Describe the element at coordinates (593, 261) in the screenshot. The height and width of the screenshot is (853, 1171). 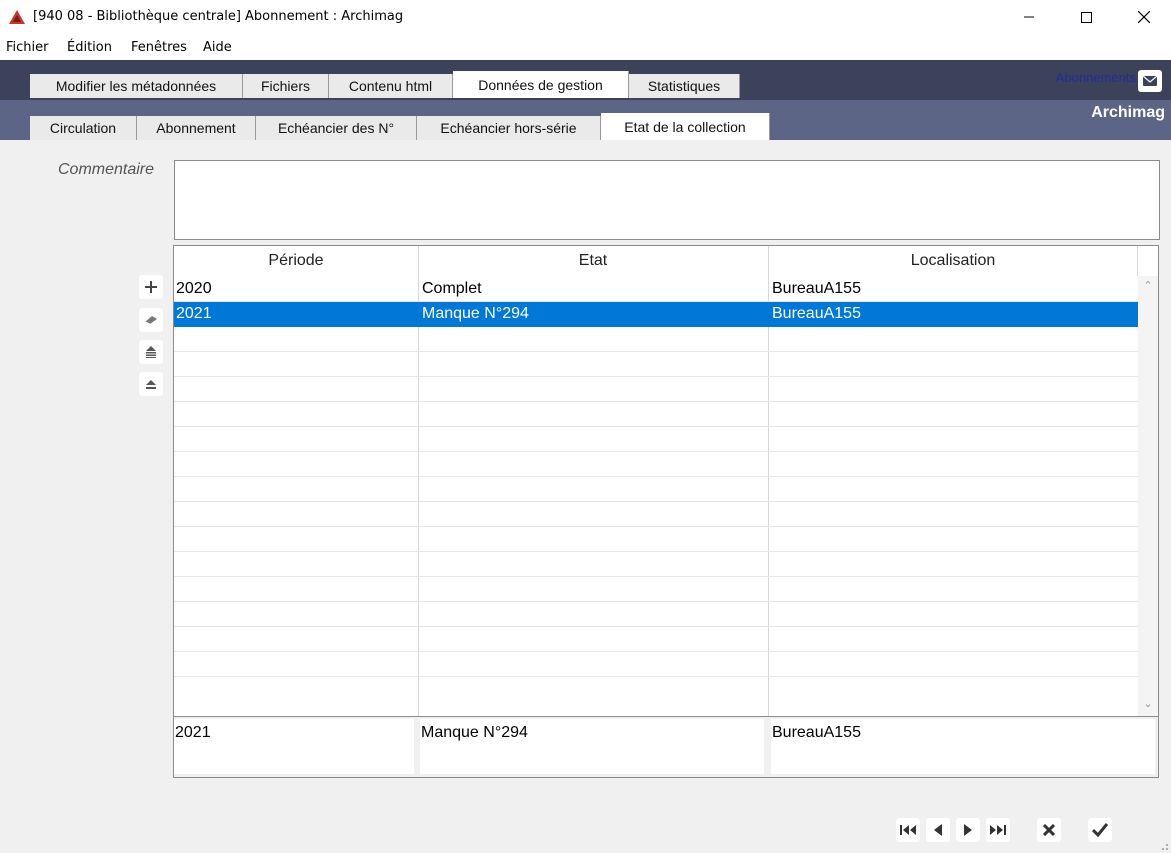
I see `column-header-etat: Etat` at that location.